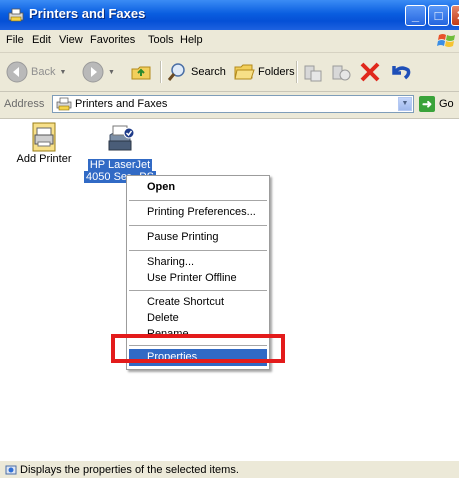 Image resolution: width=459 pixels, height=478 pixels. I want to click on menu-create-shortcut: Create Shortcut, so click(198, 302).